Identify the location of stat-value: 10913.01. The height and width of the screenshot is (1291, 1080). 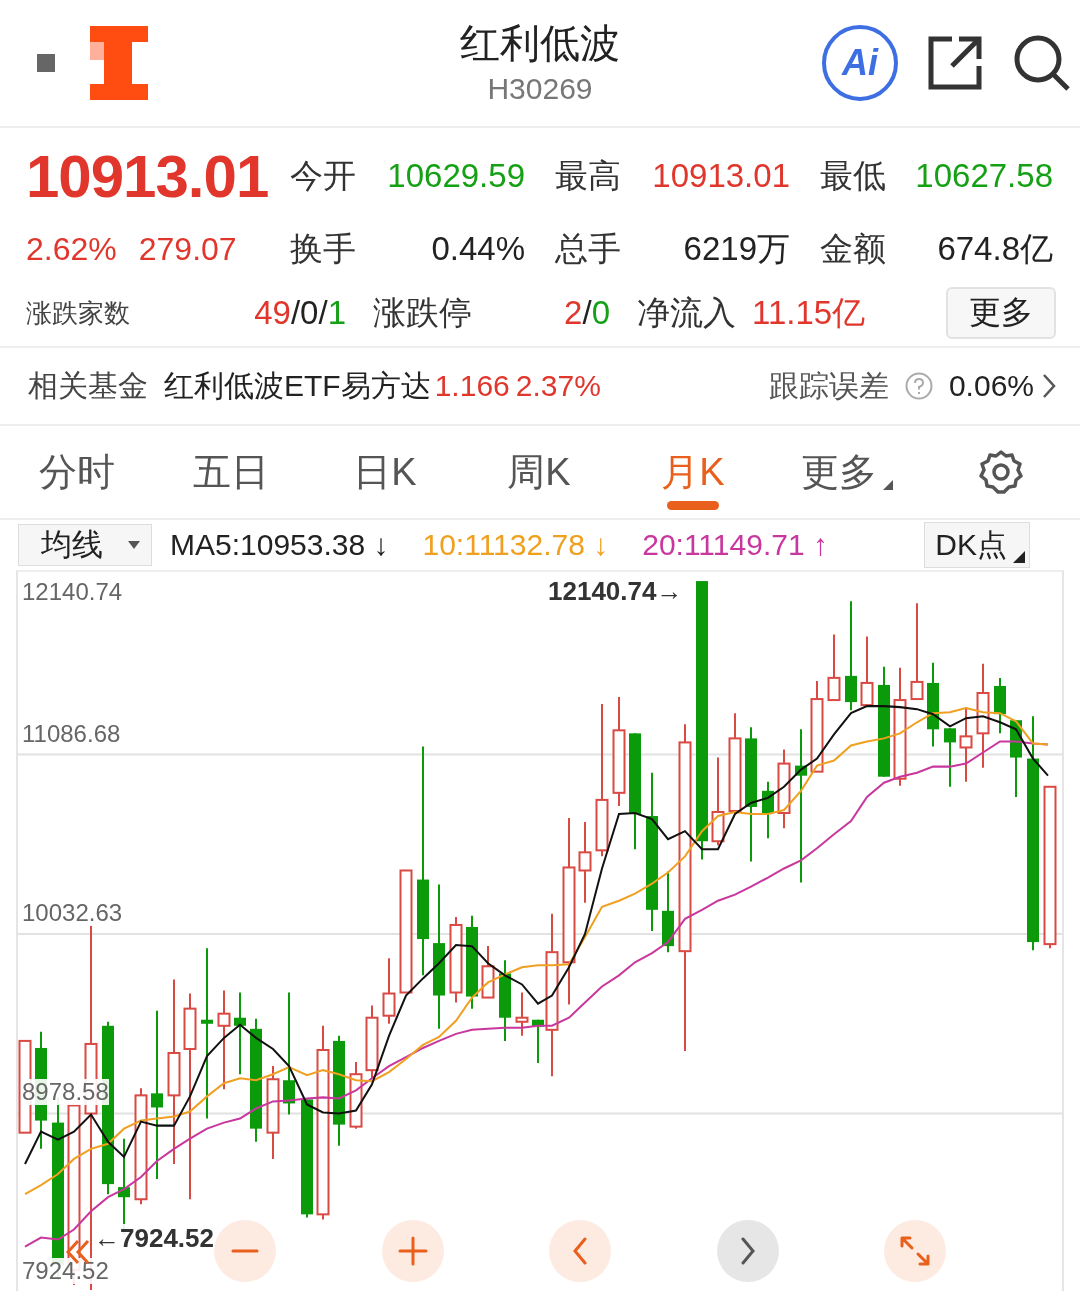
(720, 176).